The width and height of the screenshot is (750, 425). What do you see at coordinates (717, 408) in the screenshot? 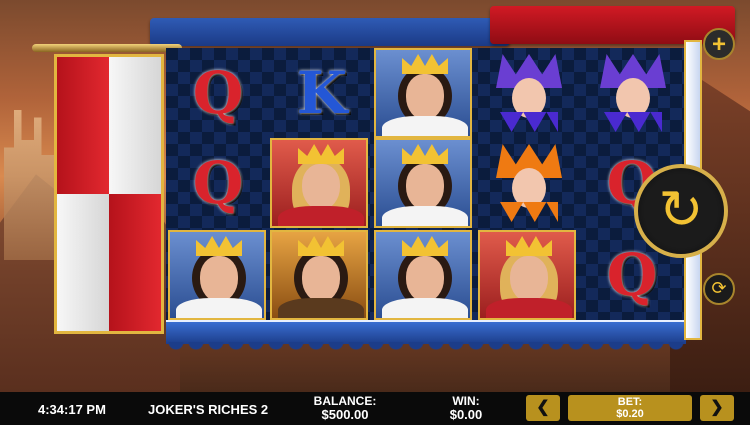
I see `bet-increase-button: ❯` at bounding box center [717, 408].